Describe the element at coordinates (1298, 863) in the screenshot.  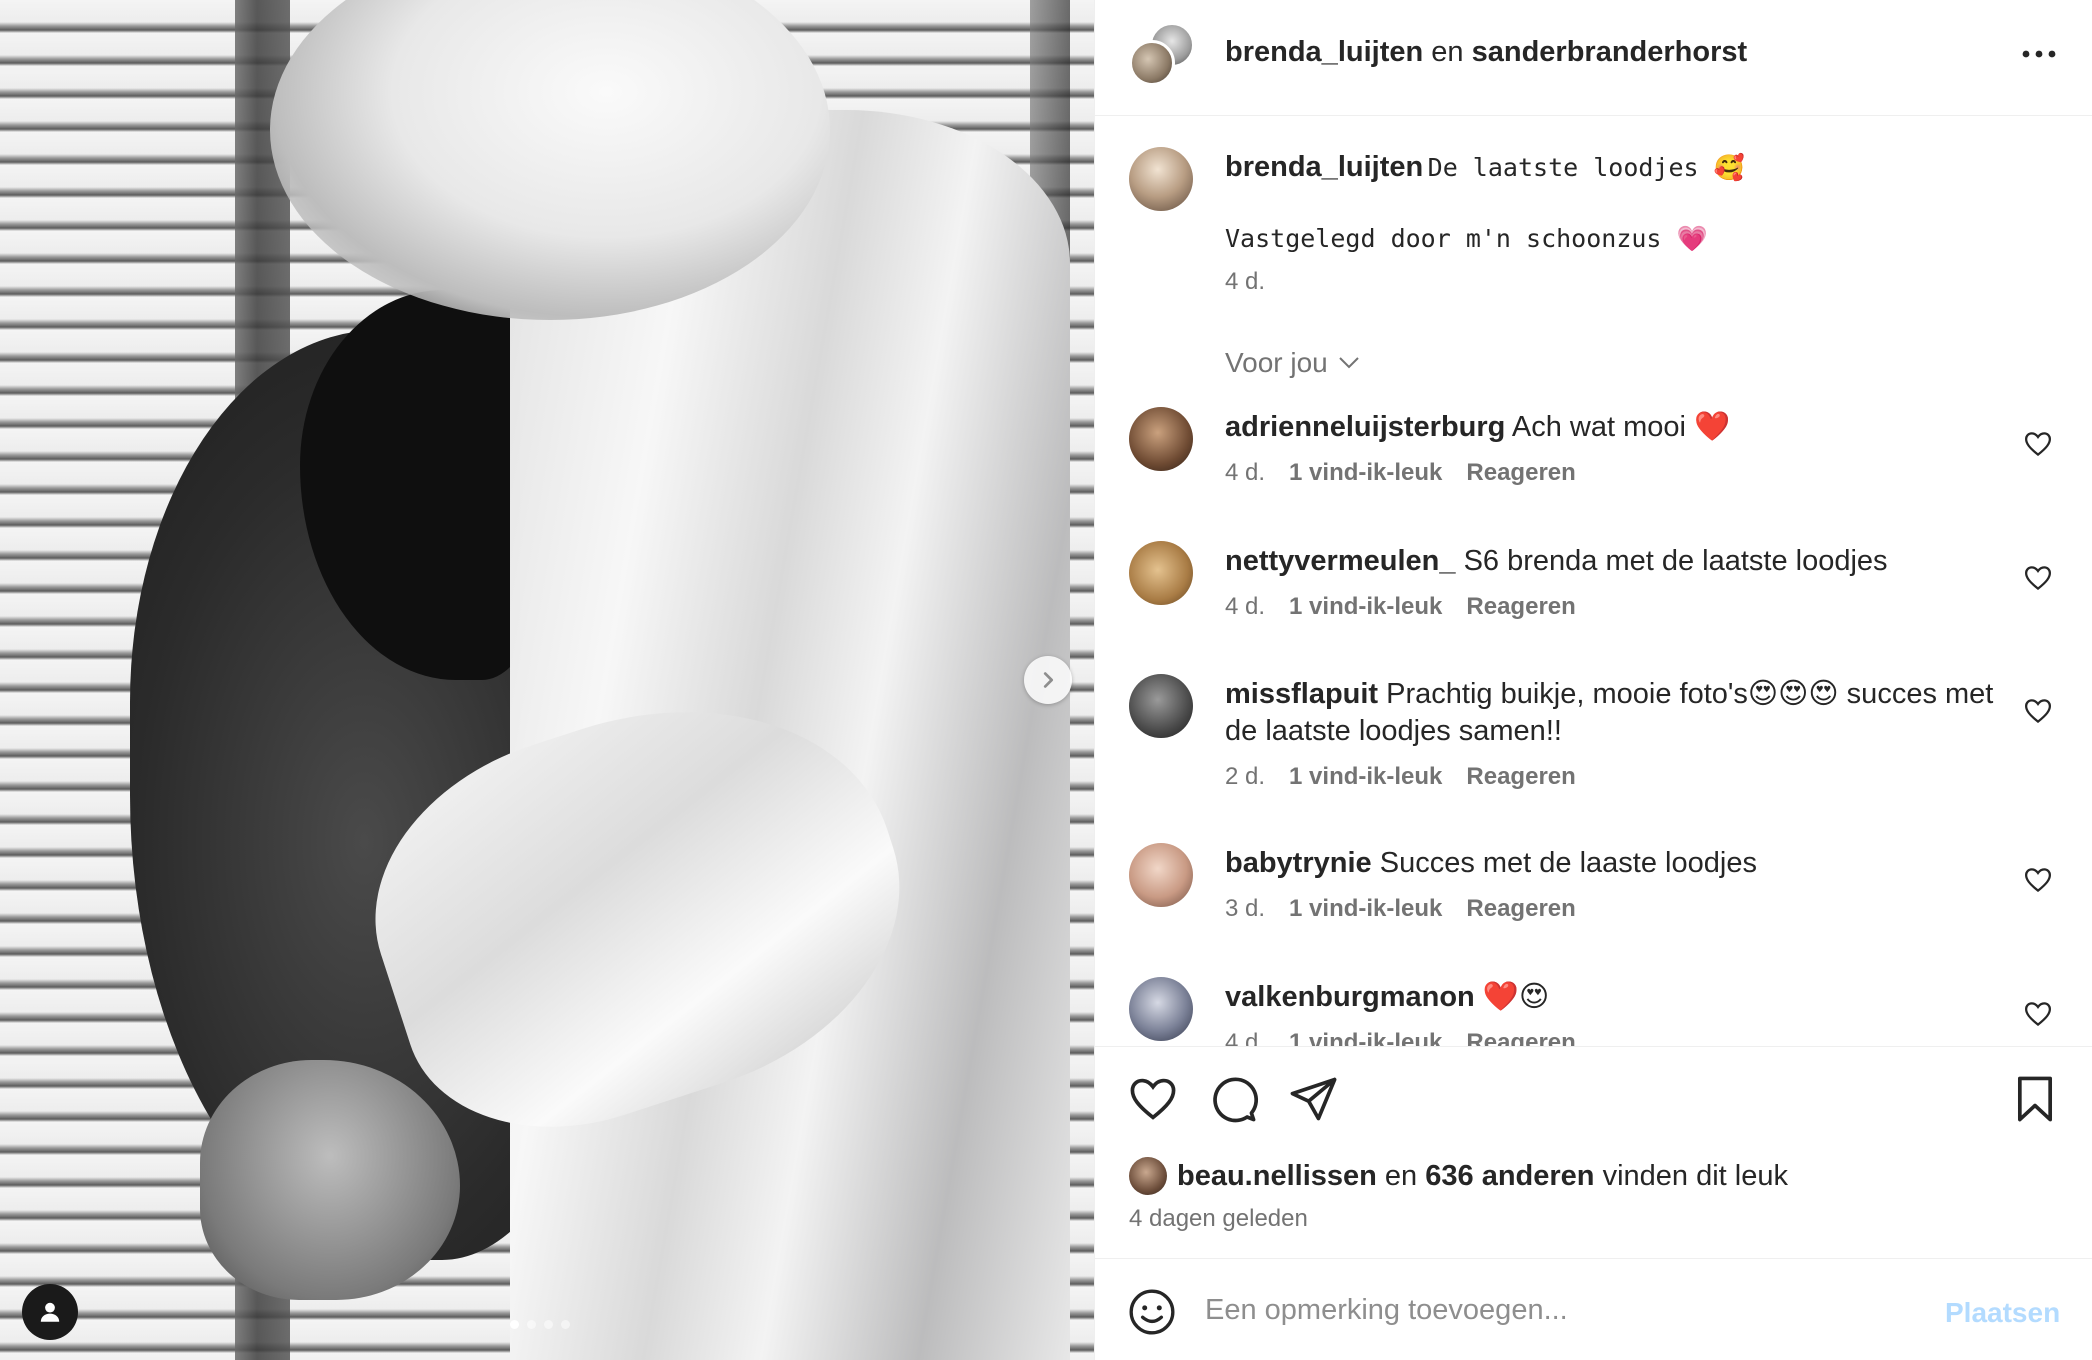
I see `comment-username: babytrynie` at that location.